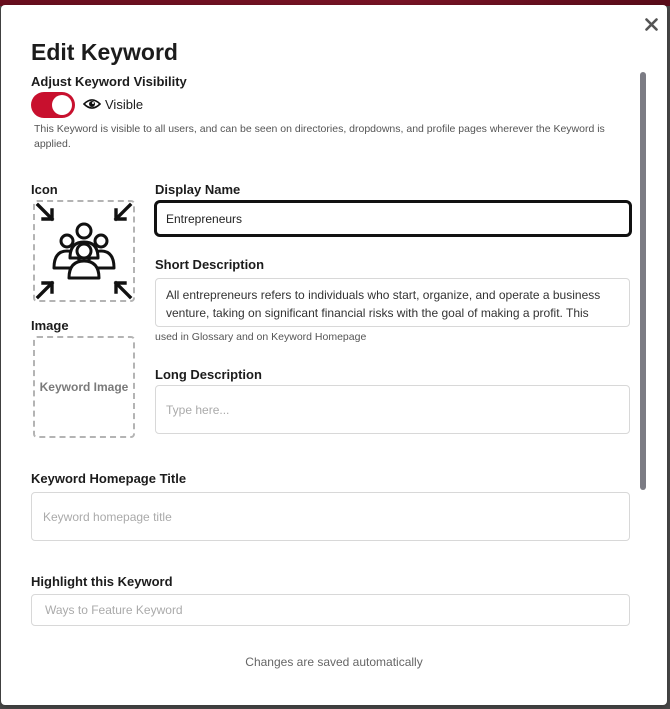 This screenshot has width=670, height=709. What do you see at coordinates (109, 81) in the screenshot?
I see `visibility-label: Adjust Keyword Visibility` at bounding box center [109, 81].